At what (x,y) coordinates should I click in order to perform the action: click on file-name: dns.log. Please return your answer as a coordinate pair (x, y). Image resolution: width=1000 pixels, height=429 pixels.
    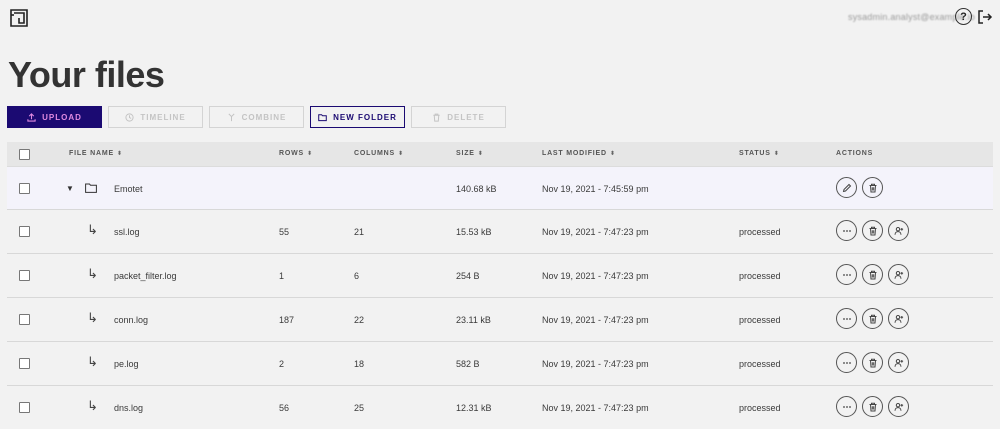
    Looking at the image, I should click on (128, 408).